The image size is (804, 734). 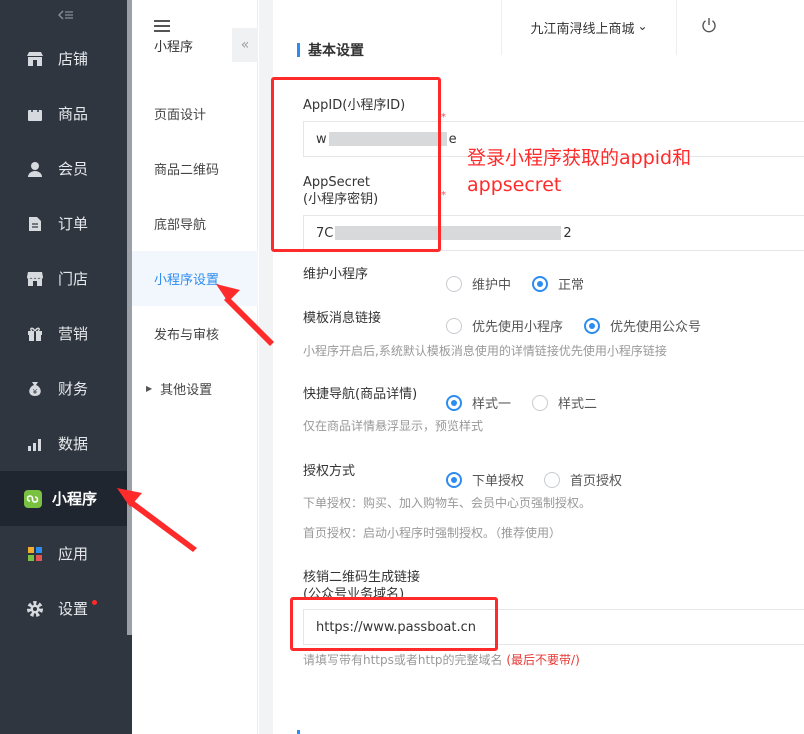 I want to click on annotation-text: 登录小程序获取的appid和 appsecret, so click(x=579, y=171).